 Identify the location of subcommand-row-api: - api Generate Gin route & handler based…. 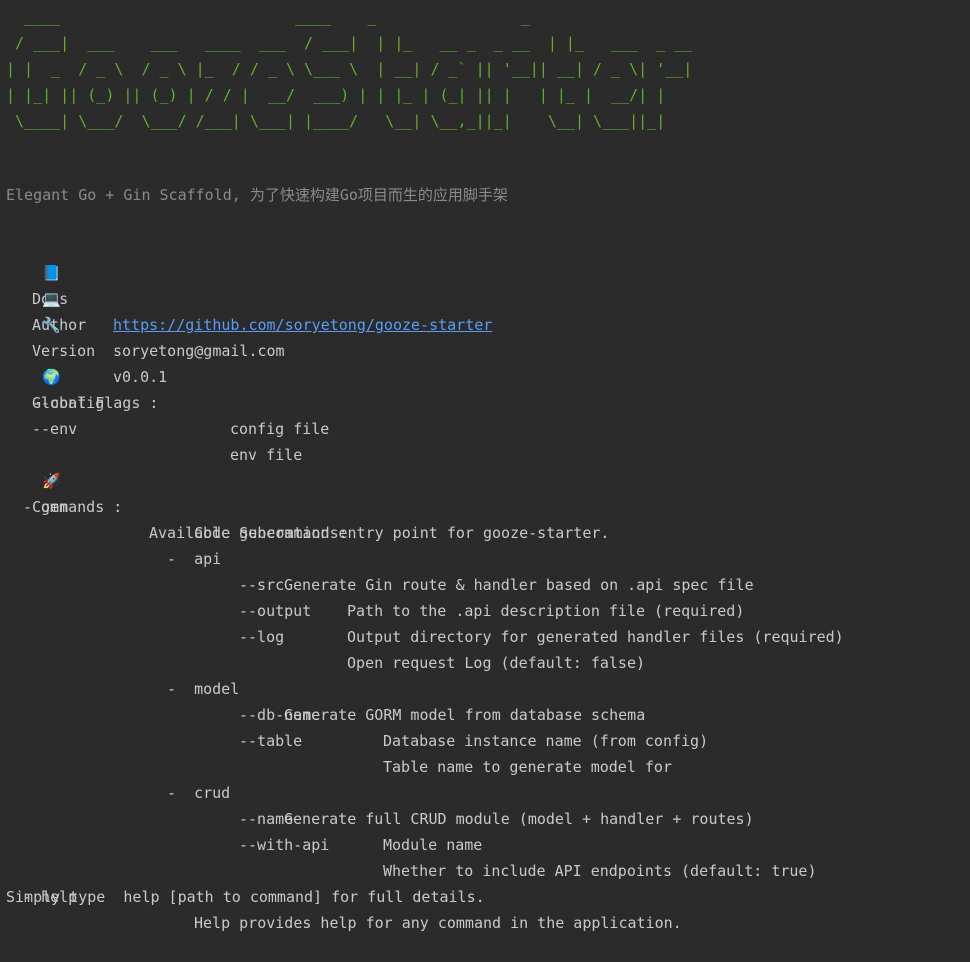
(486, 557).